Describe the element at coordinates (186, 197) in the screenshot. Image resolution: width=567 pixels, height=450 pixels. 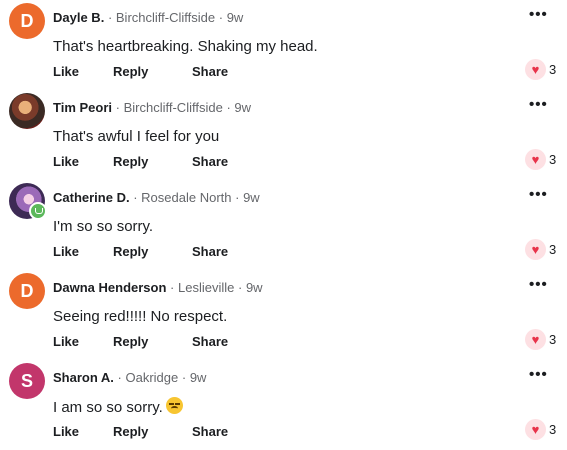
I see `author-location: Rosedale North` at that location.